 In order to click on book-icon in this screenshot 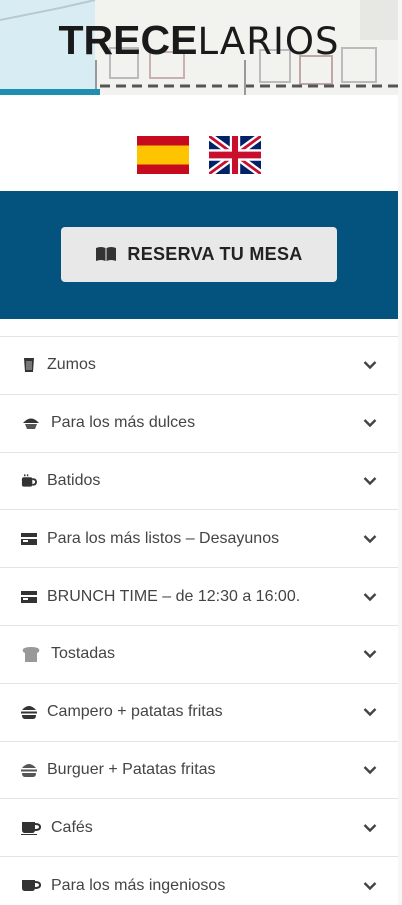, I will do `click(106, 254)`.